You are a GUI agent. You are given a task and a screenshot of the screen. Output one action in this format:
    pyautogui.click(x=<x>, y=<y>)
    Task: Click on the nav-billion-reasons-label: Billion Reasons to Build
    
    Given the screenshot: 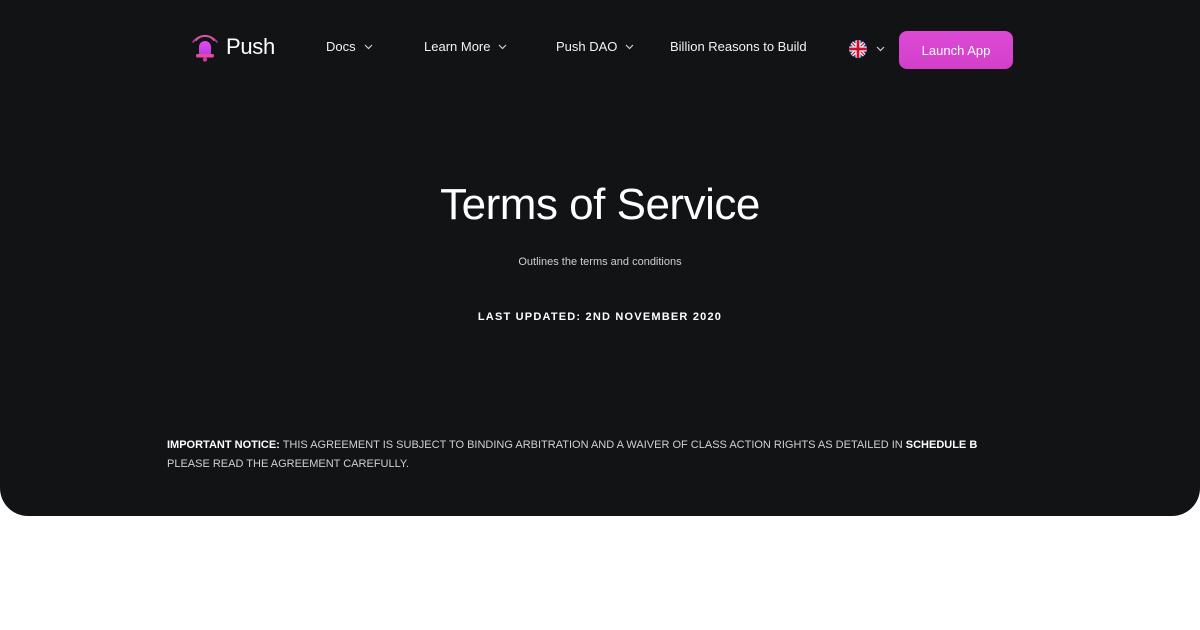 What is the action you would take?
    pyautogui.click(x=738, y=46)
    